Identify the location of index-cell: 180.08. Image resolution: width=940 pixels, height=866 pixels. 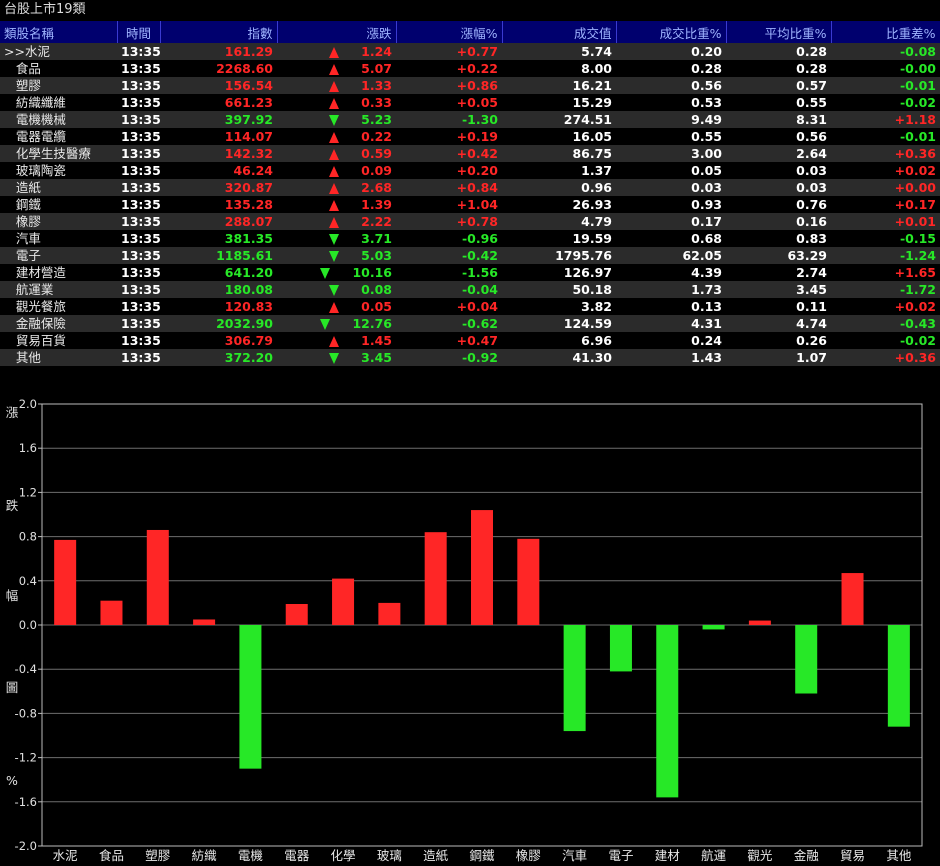
(218, 289).